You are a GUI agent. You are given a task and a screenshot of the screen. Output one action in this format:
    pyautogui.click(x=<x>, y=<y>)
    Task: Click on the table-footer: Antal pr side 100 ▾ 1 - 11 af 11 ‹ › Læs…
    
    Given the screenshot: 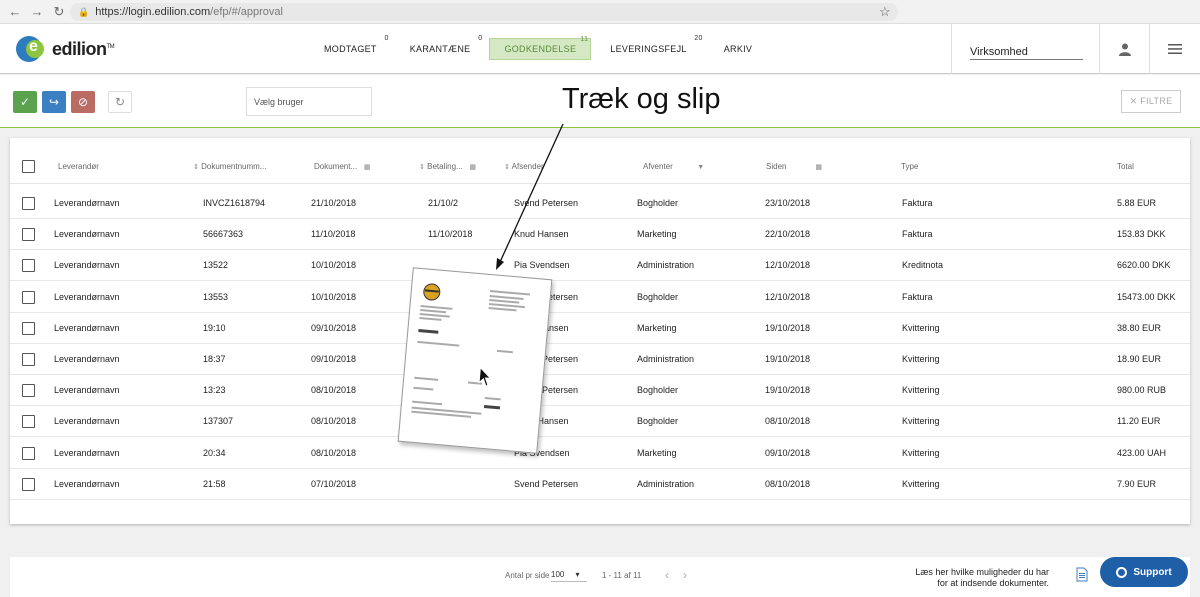 What is the action you would take?
    pyautogui.click(x=600, y=577)
    